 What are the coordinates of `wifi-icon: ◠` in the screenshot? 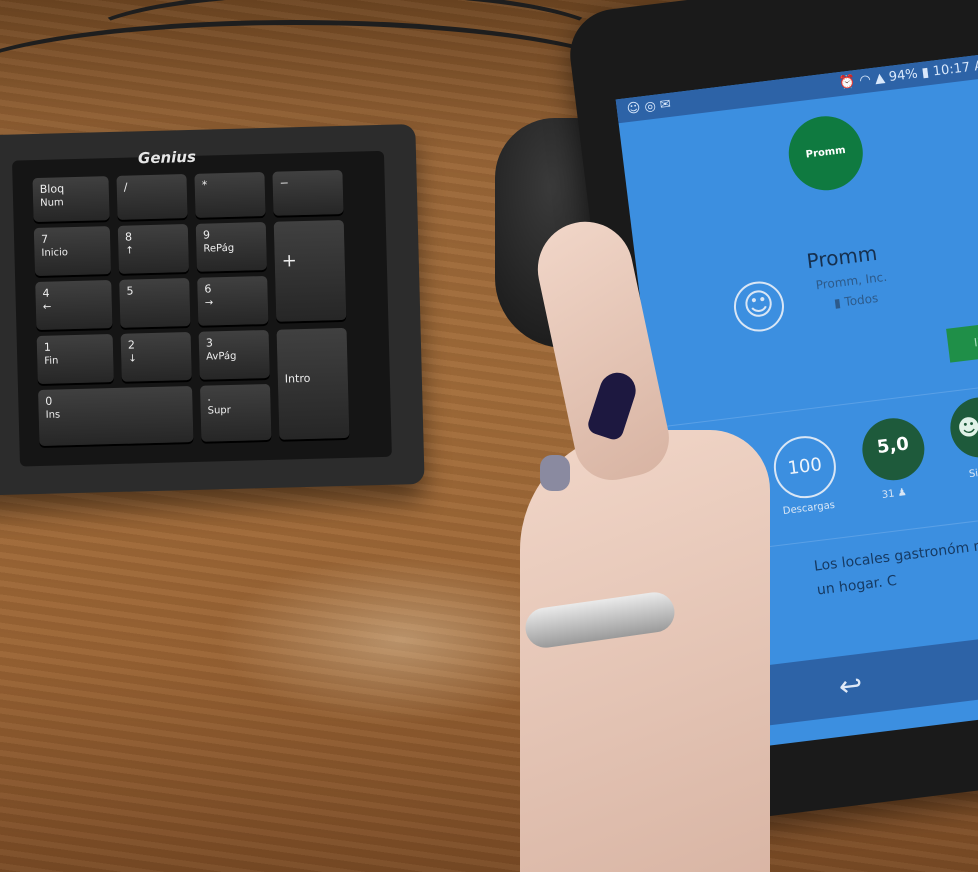 It's located at (865, 80).